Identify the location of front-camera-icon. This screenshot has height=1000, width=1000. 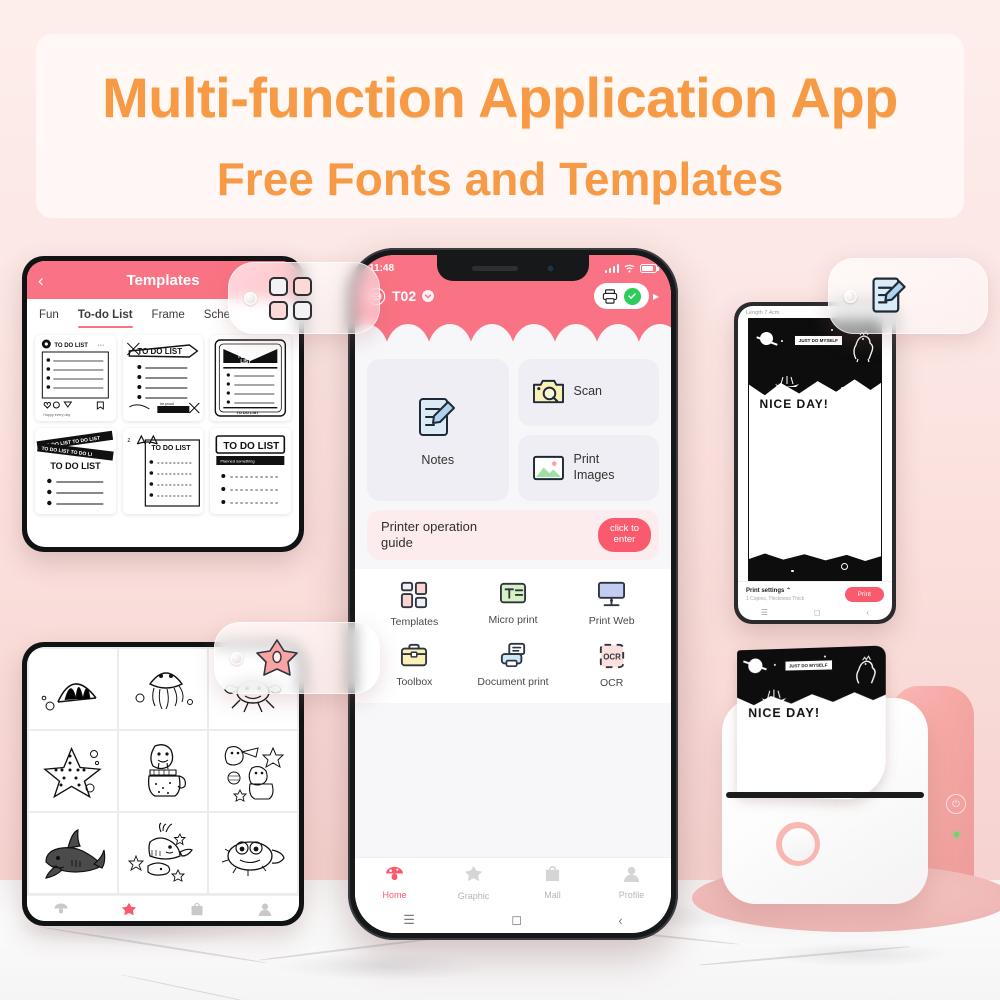
(550, 268).